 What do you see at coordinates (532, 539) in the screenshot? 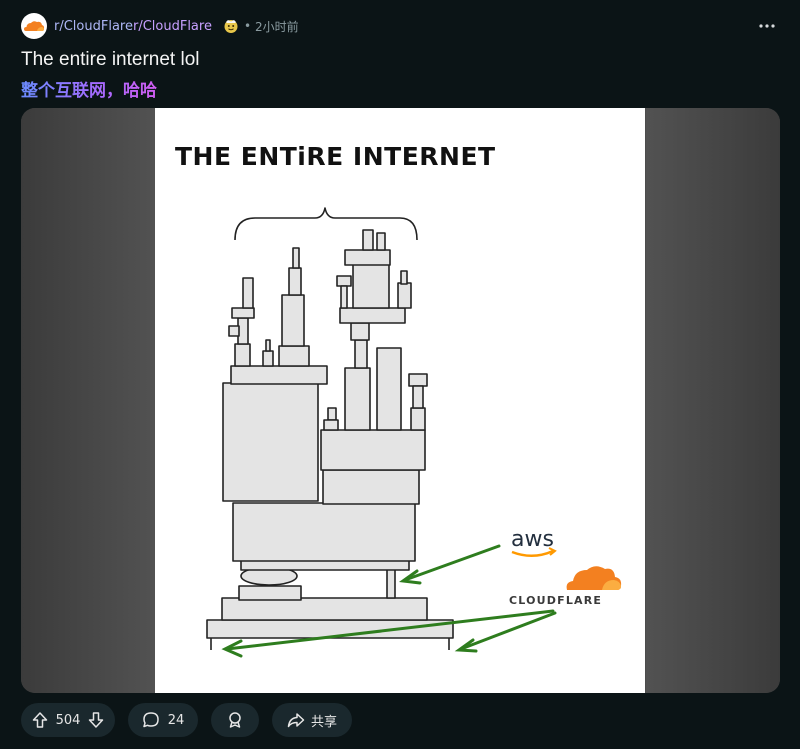
I see `aws-logo-text: aws` at bounding box center [532, 539].